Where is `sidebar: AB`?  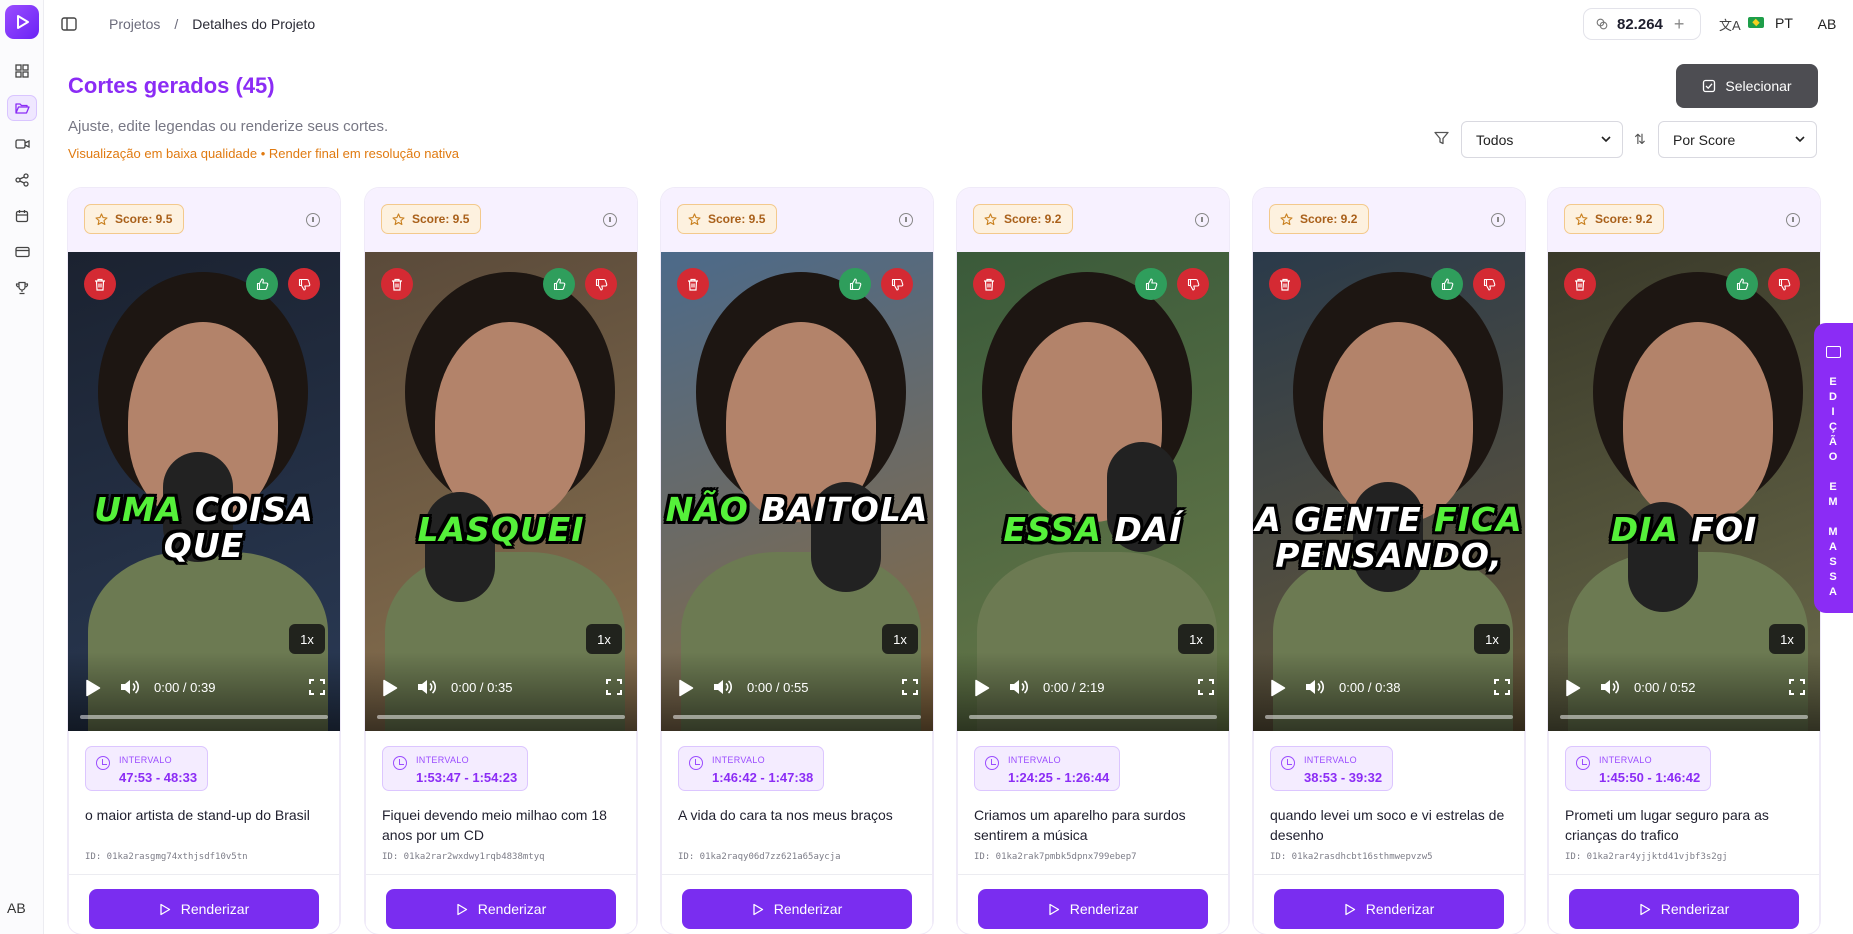 sidebar: AB is located at coordinates (22, 467).